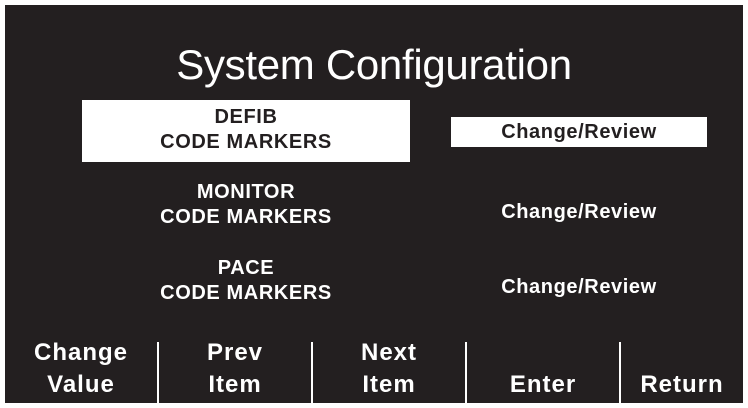 The height and width of the screenshot is (408, 748). What do you see at coordinates (246, 268) in the screenshot?
I see `menu-item-label-line1: PACE` at bounding box center [246, 268].